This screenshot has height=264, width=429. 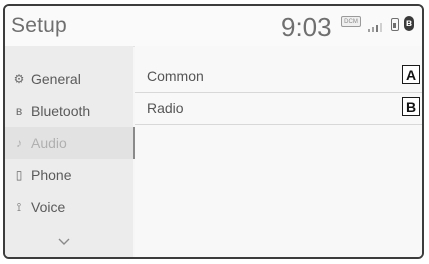 What do you see at coordinates (278, 108) in the screenshot?
I see `list-item-radio: Radio B` at bounding box center [278, 108].